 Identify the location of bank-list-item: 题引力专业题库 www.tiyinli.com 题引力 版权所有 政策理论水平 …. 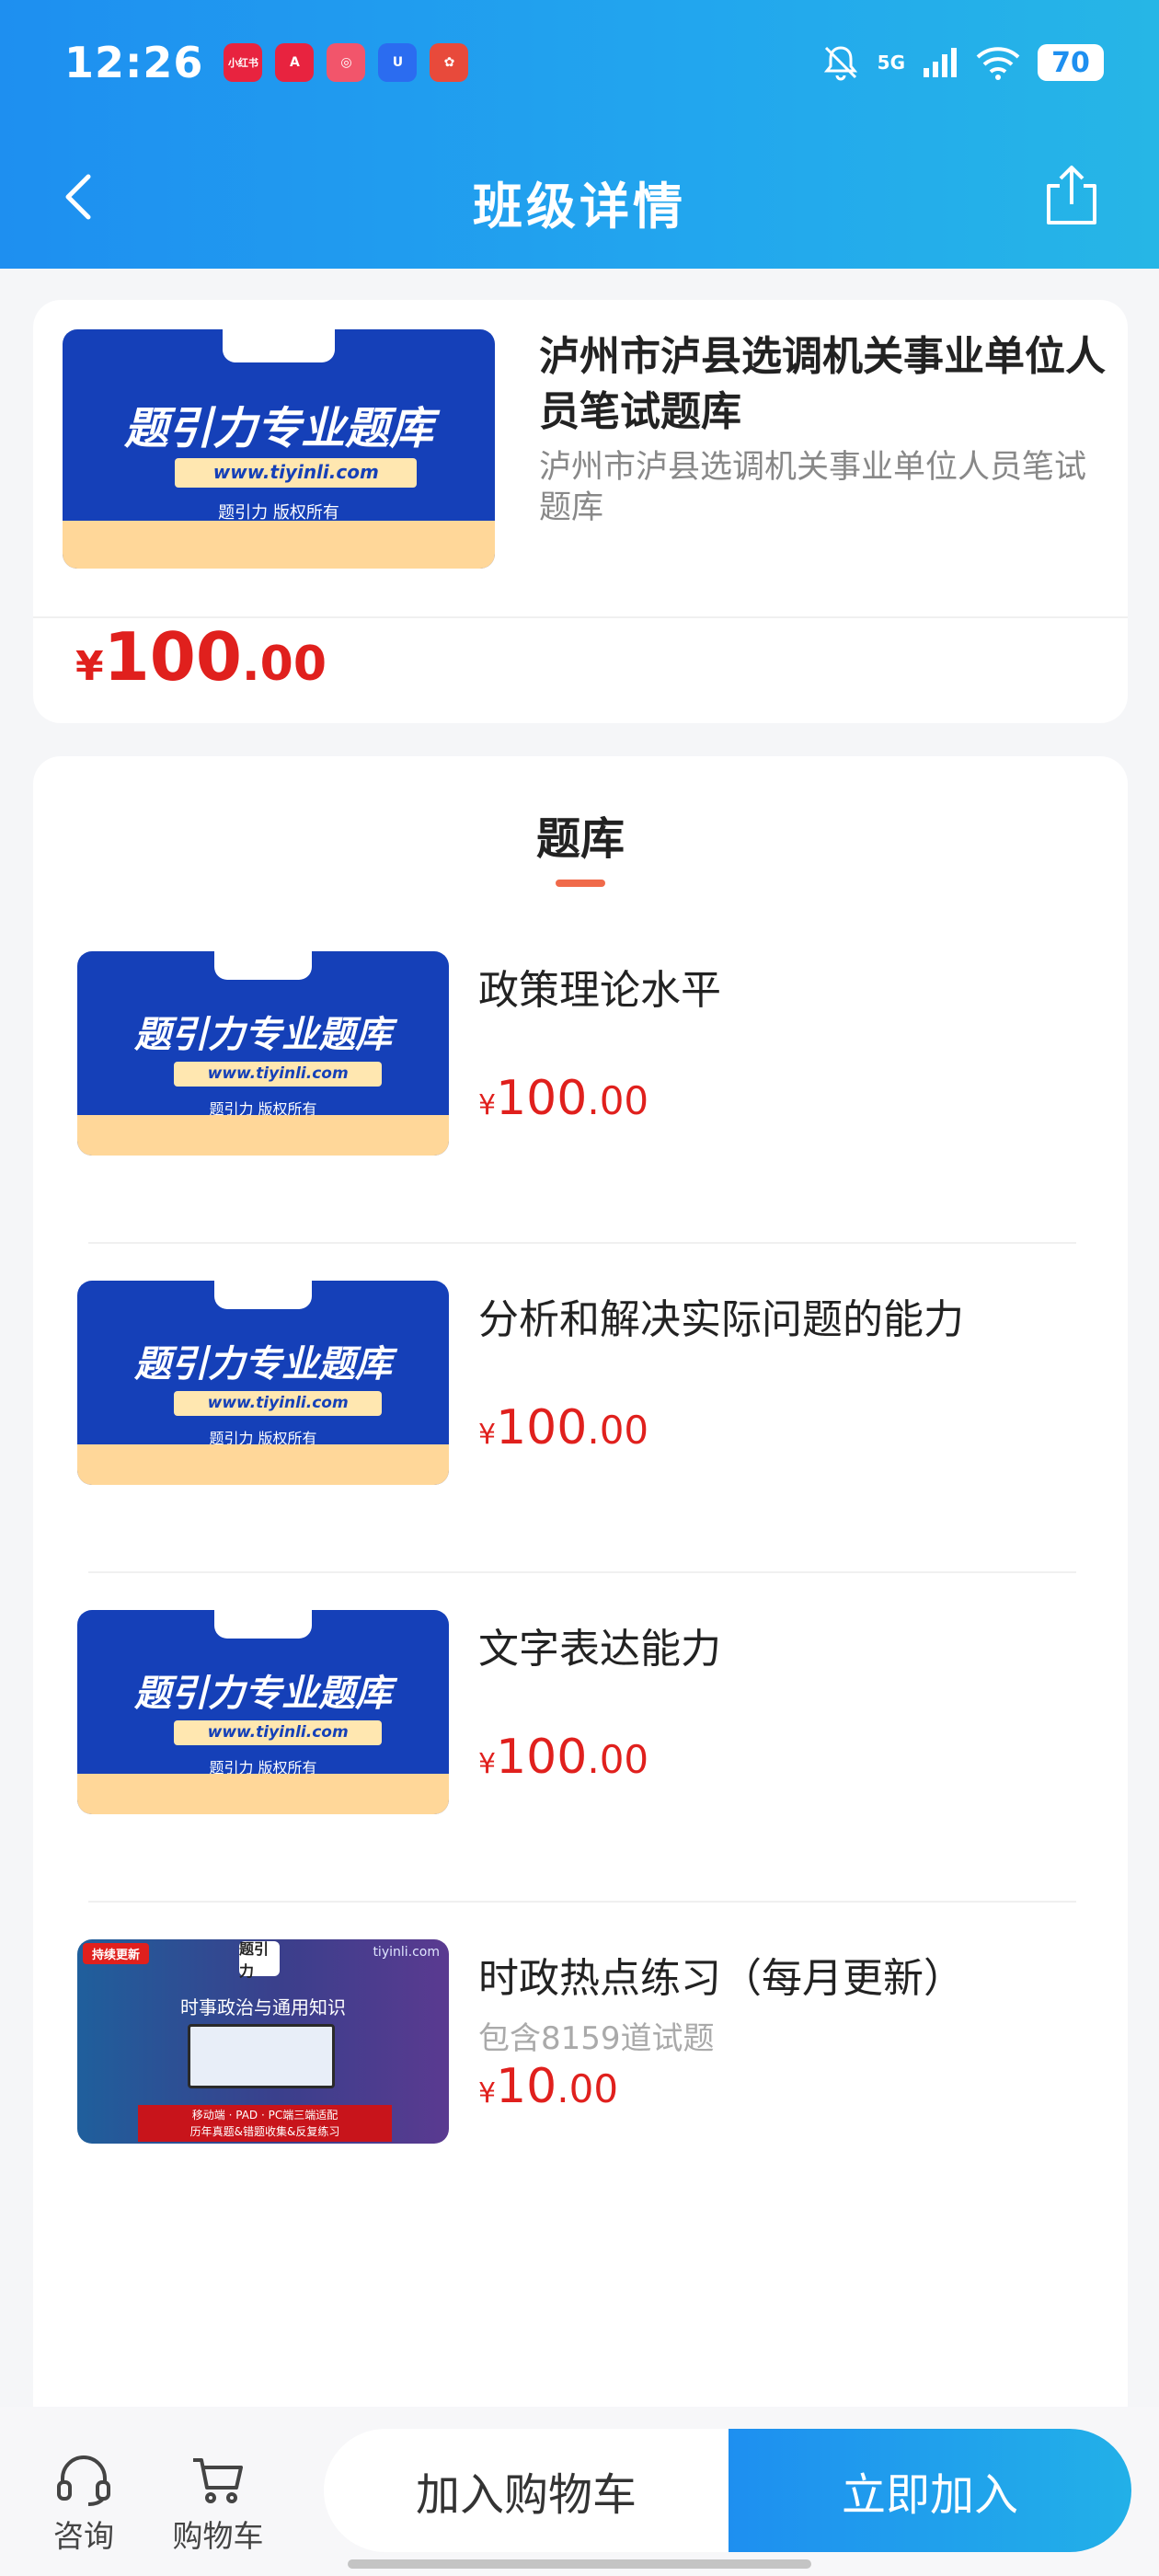
(580, 1079).